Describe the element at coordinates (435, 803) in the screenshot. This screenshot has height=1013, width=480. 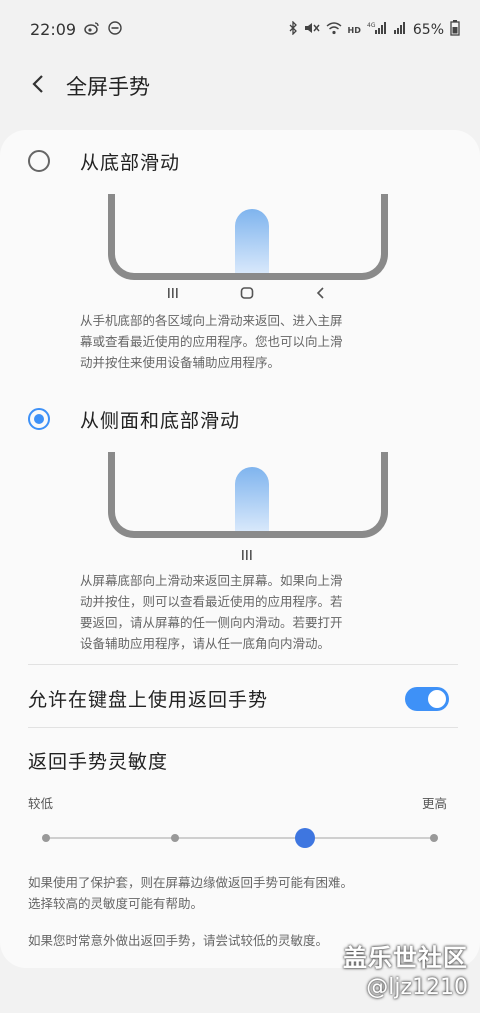
I see `sensitivity-high-label: 更高` at that location.